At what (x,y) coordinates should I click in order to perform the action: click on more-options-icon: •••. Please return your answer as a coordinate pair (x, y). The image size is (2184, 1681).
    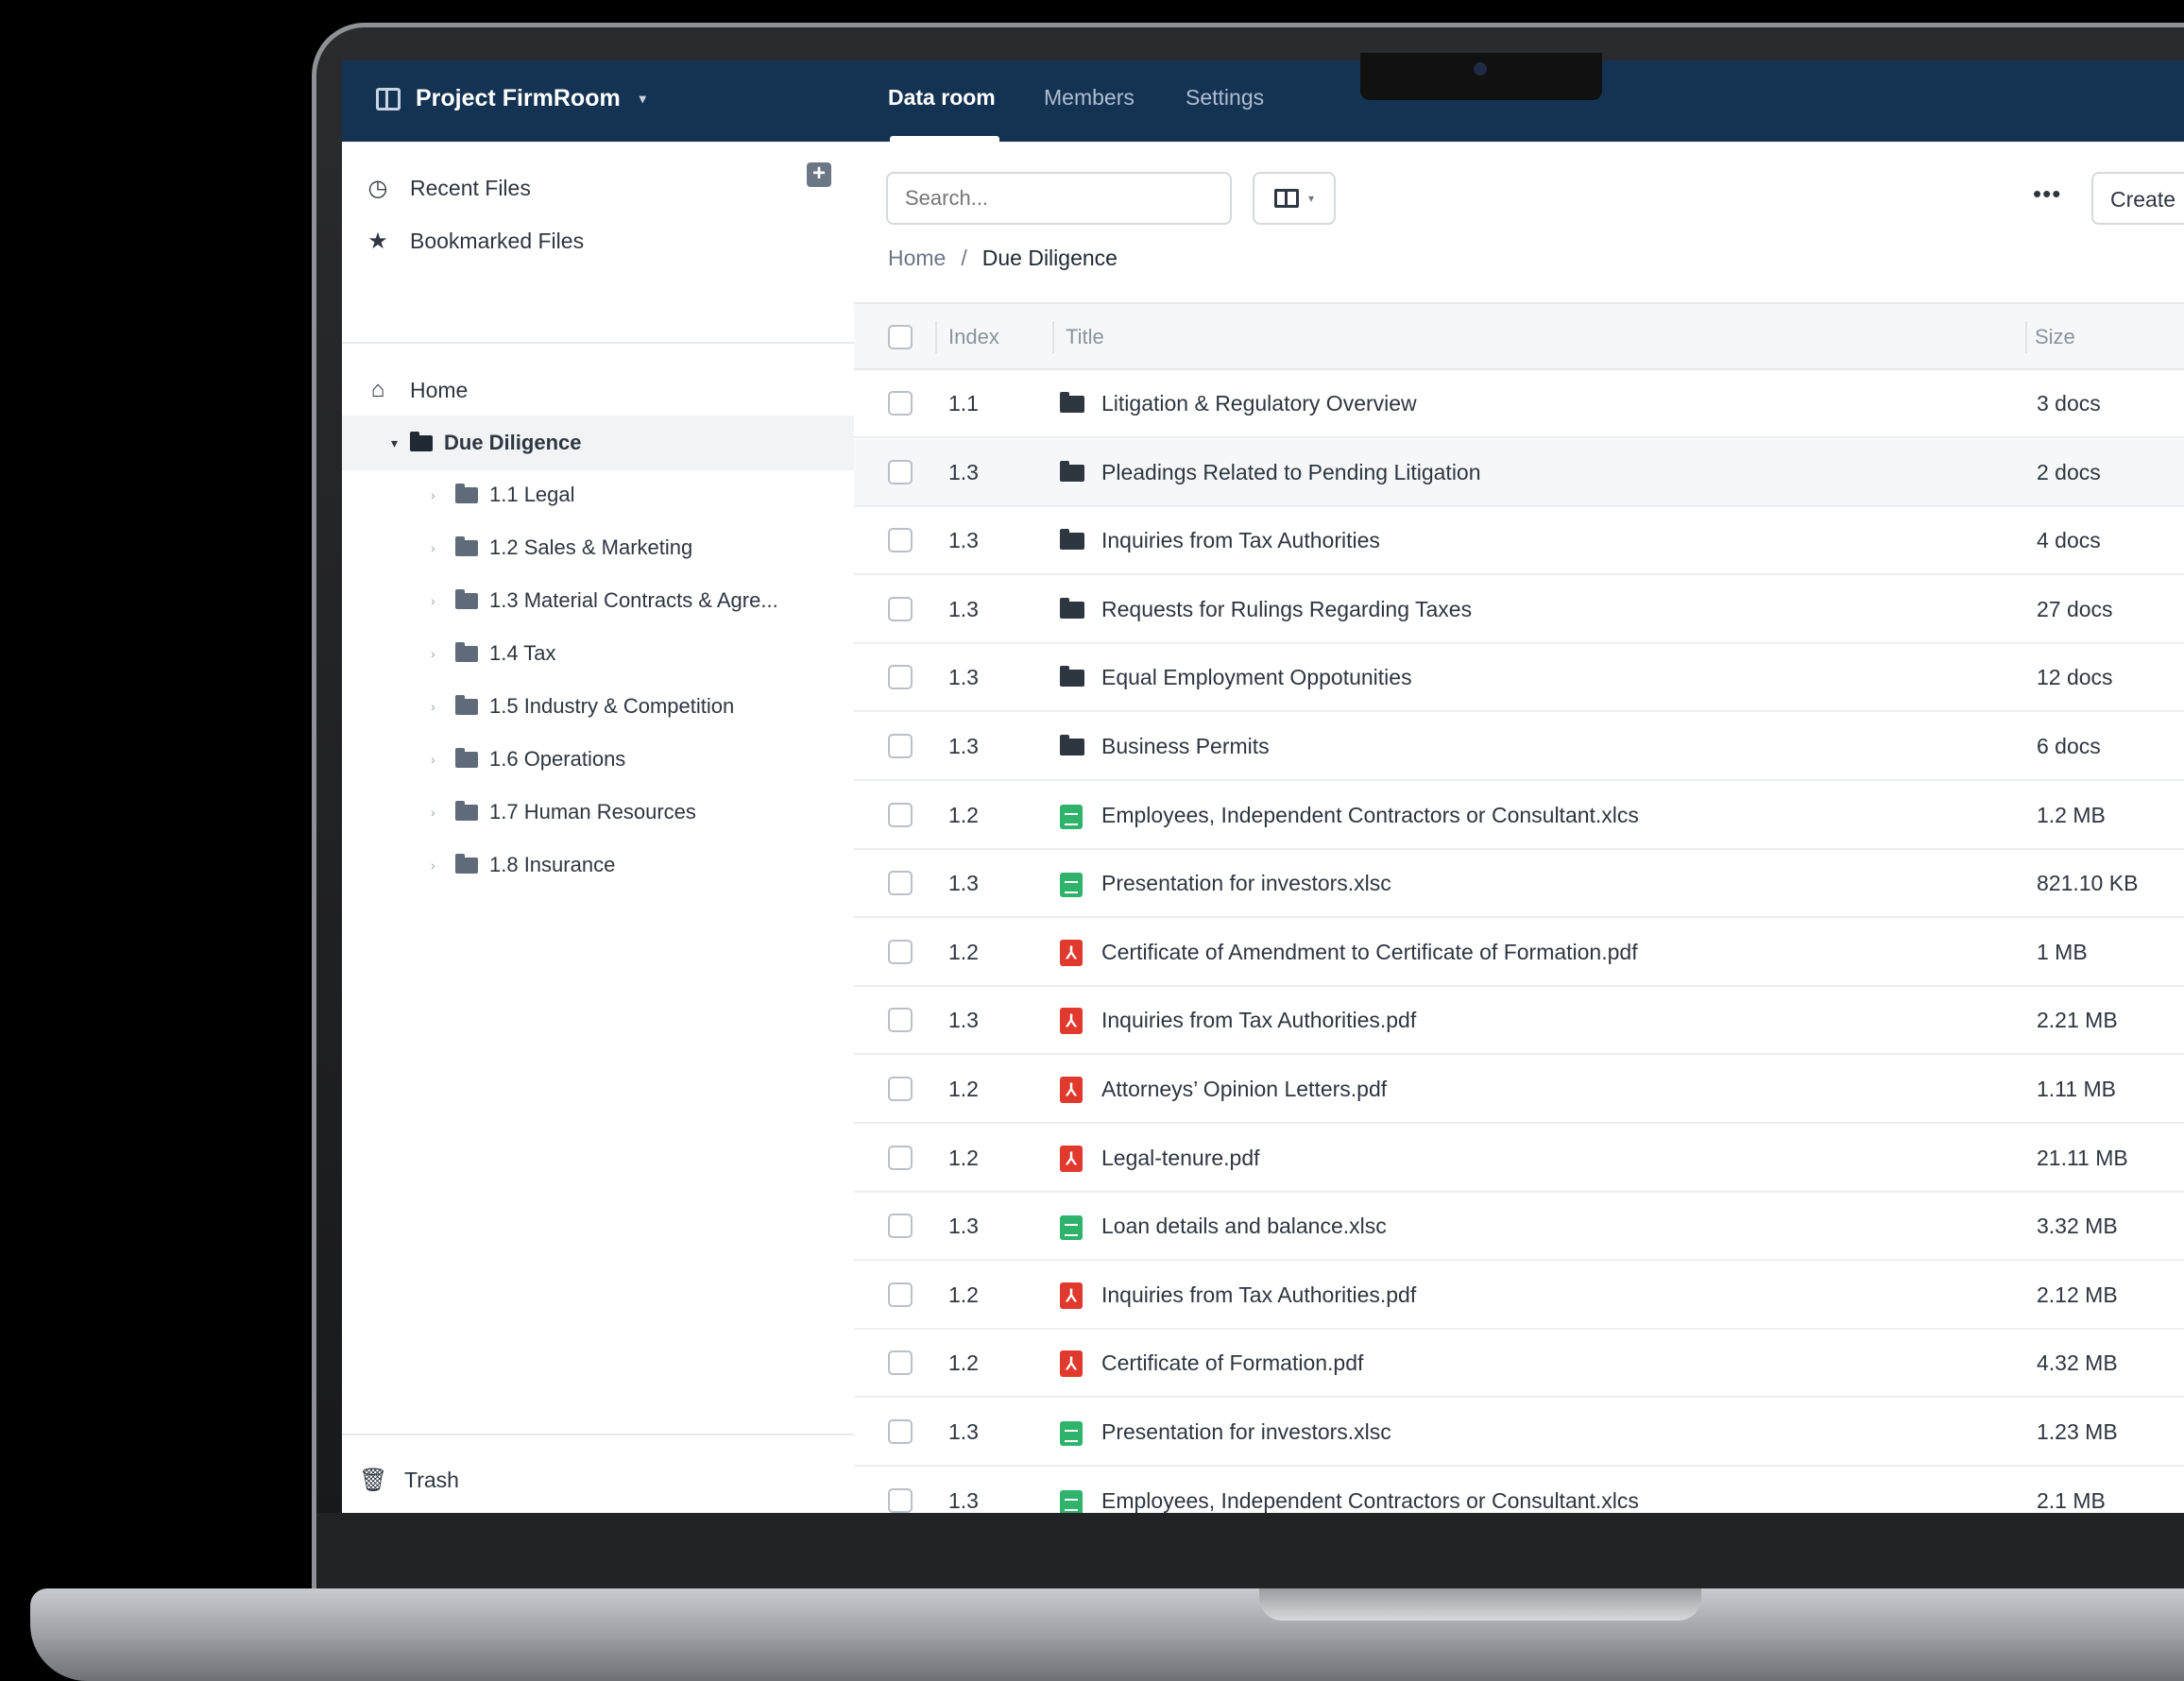
    Looking at the image, I should click on (2047, 194).